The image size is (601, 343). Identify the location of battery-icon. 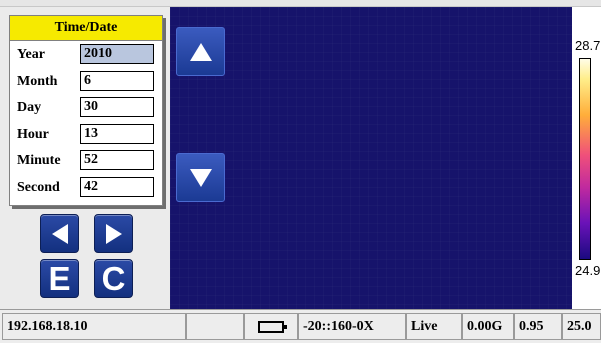
(272, 326).